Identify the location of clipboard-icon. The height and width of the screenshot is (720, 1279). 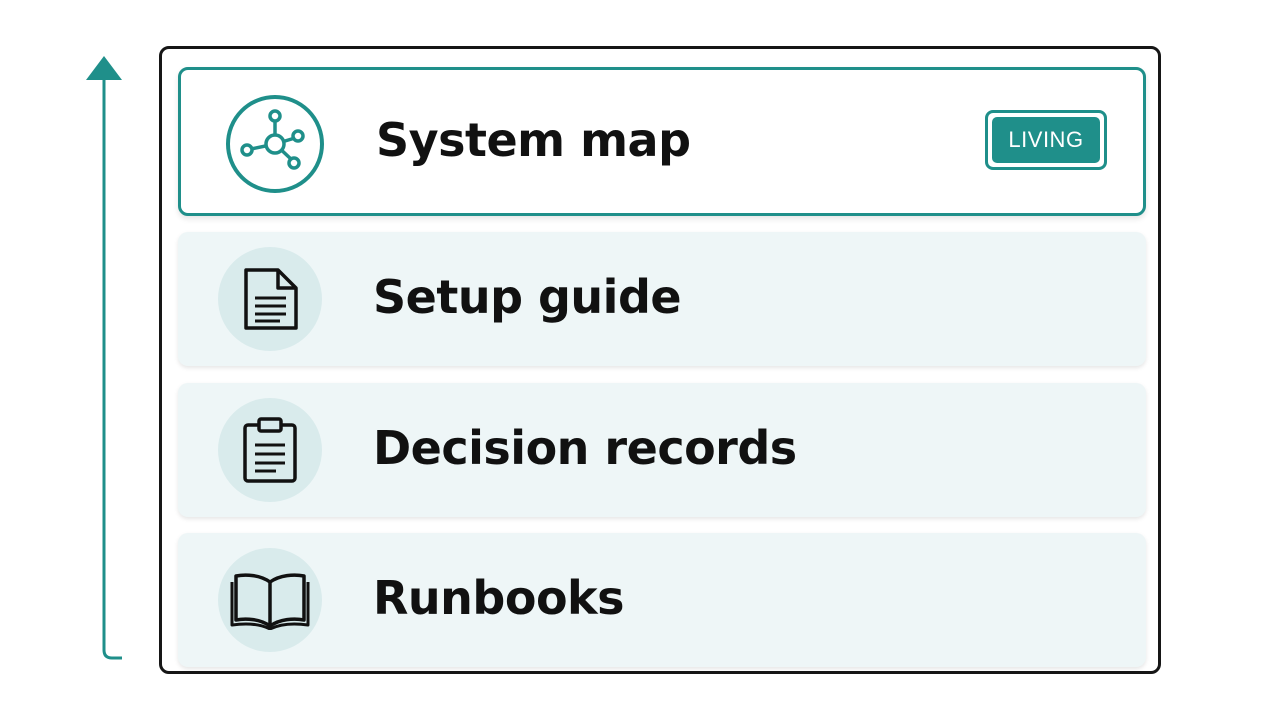
(270, 450).